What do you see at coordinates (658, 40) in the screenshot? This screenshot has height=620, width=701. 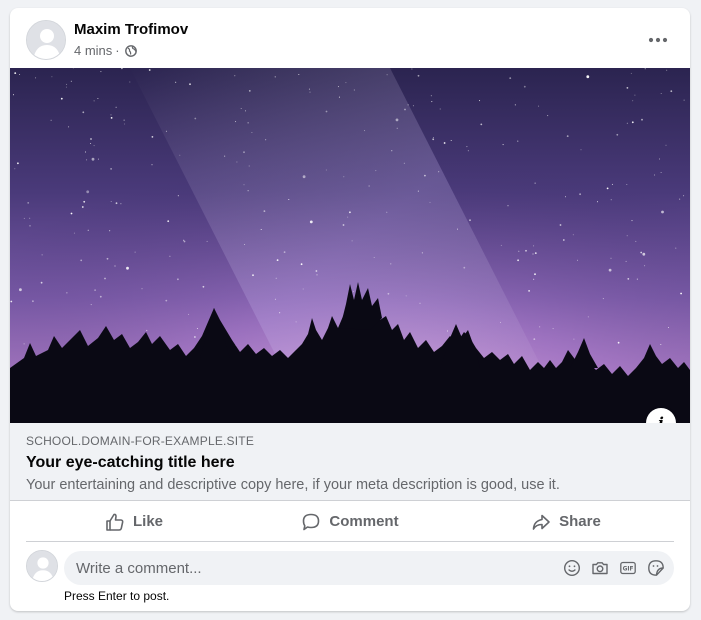 I see `post-menu-button` at bounding box center [658, 40].